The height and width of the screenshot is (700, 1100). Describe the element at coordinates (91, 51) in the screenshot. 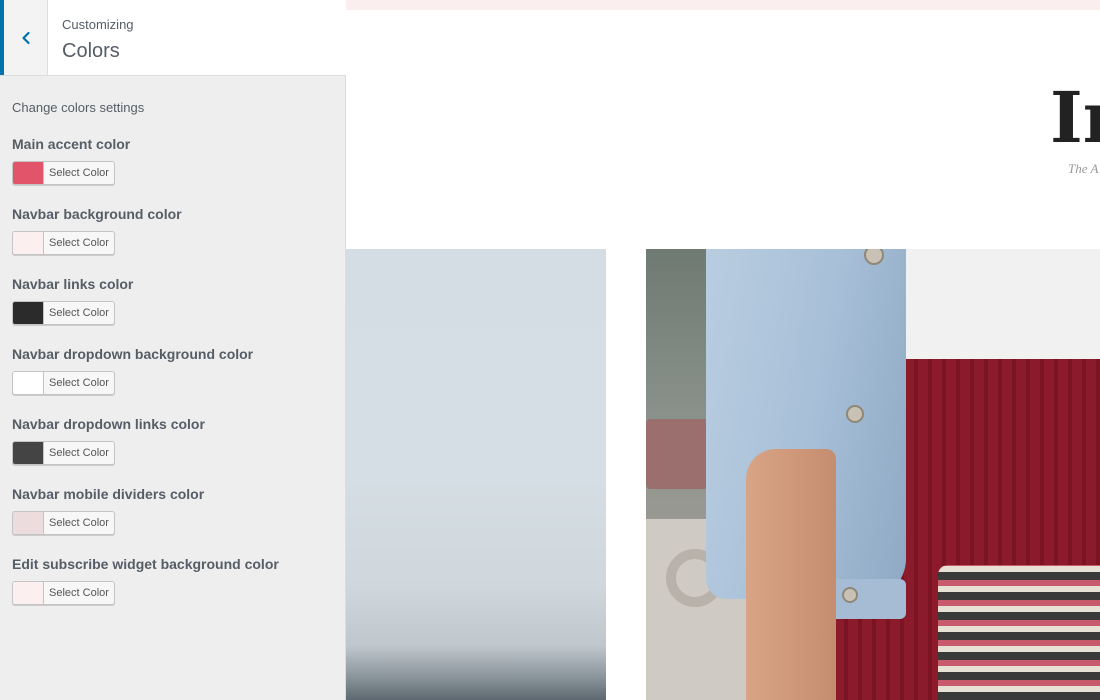

I see `section-title: Colors` at that location.